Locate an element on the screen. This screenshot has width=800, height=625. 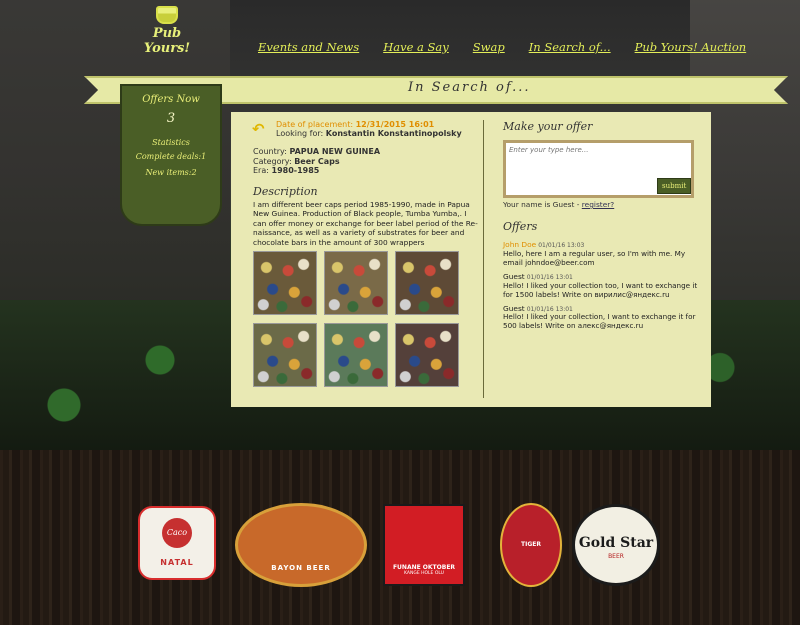
complete-deals-stat: Complete deals:1 is located at coordinates (171, 156).